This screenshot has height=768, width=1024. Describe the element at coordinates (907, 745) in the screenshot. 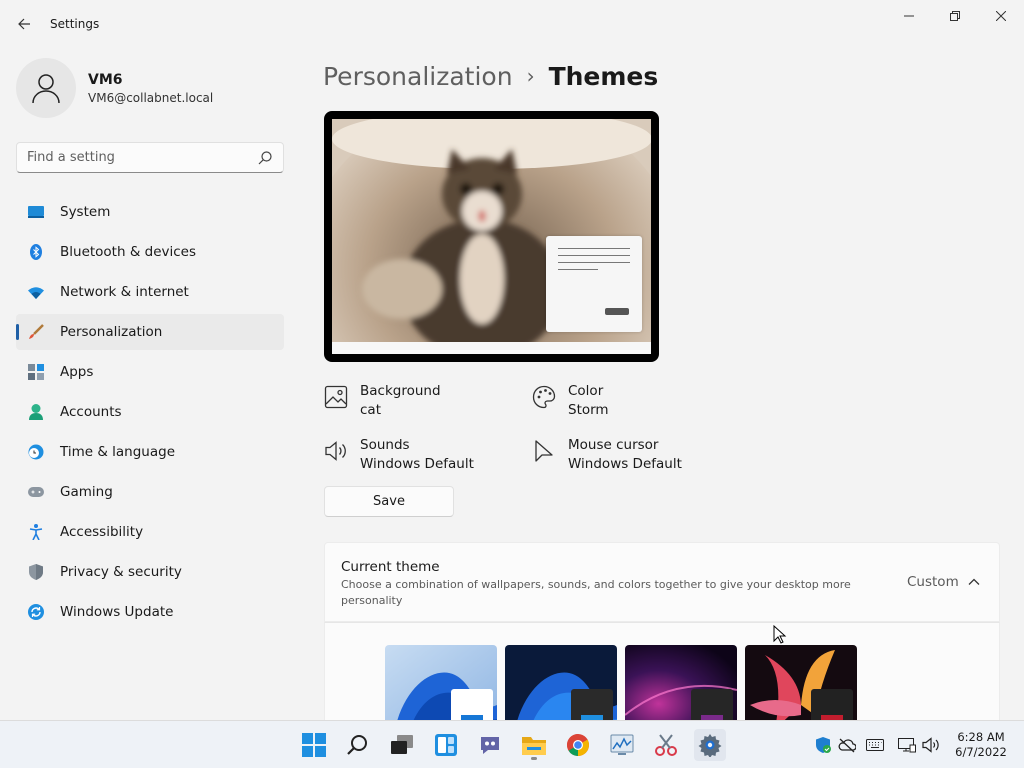

I see `network-tray-icon` at that location.